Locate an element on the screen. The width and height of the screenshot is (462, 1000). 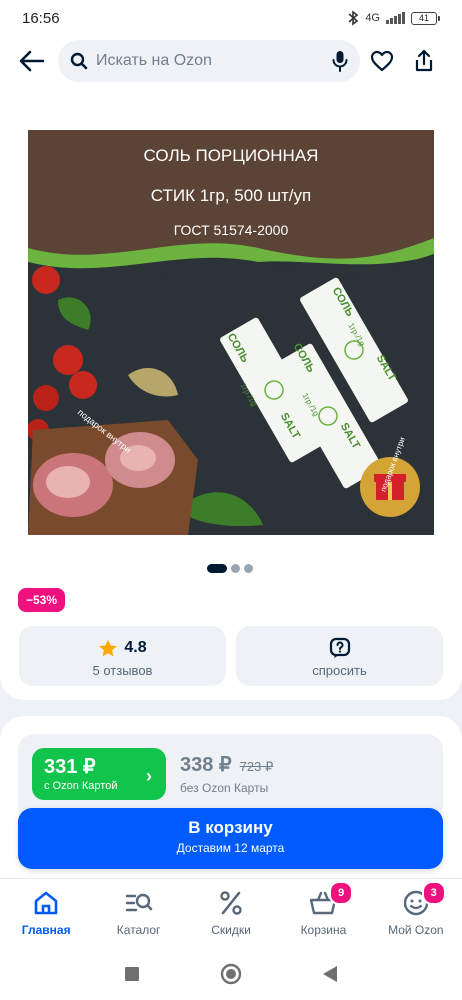
ask-question-tile: спросить is located at coordinates (339, 656).